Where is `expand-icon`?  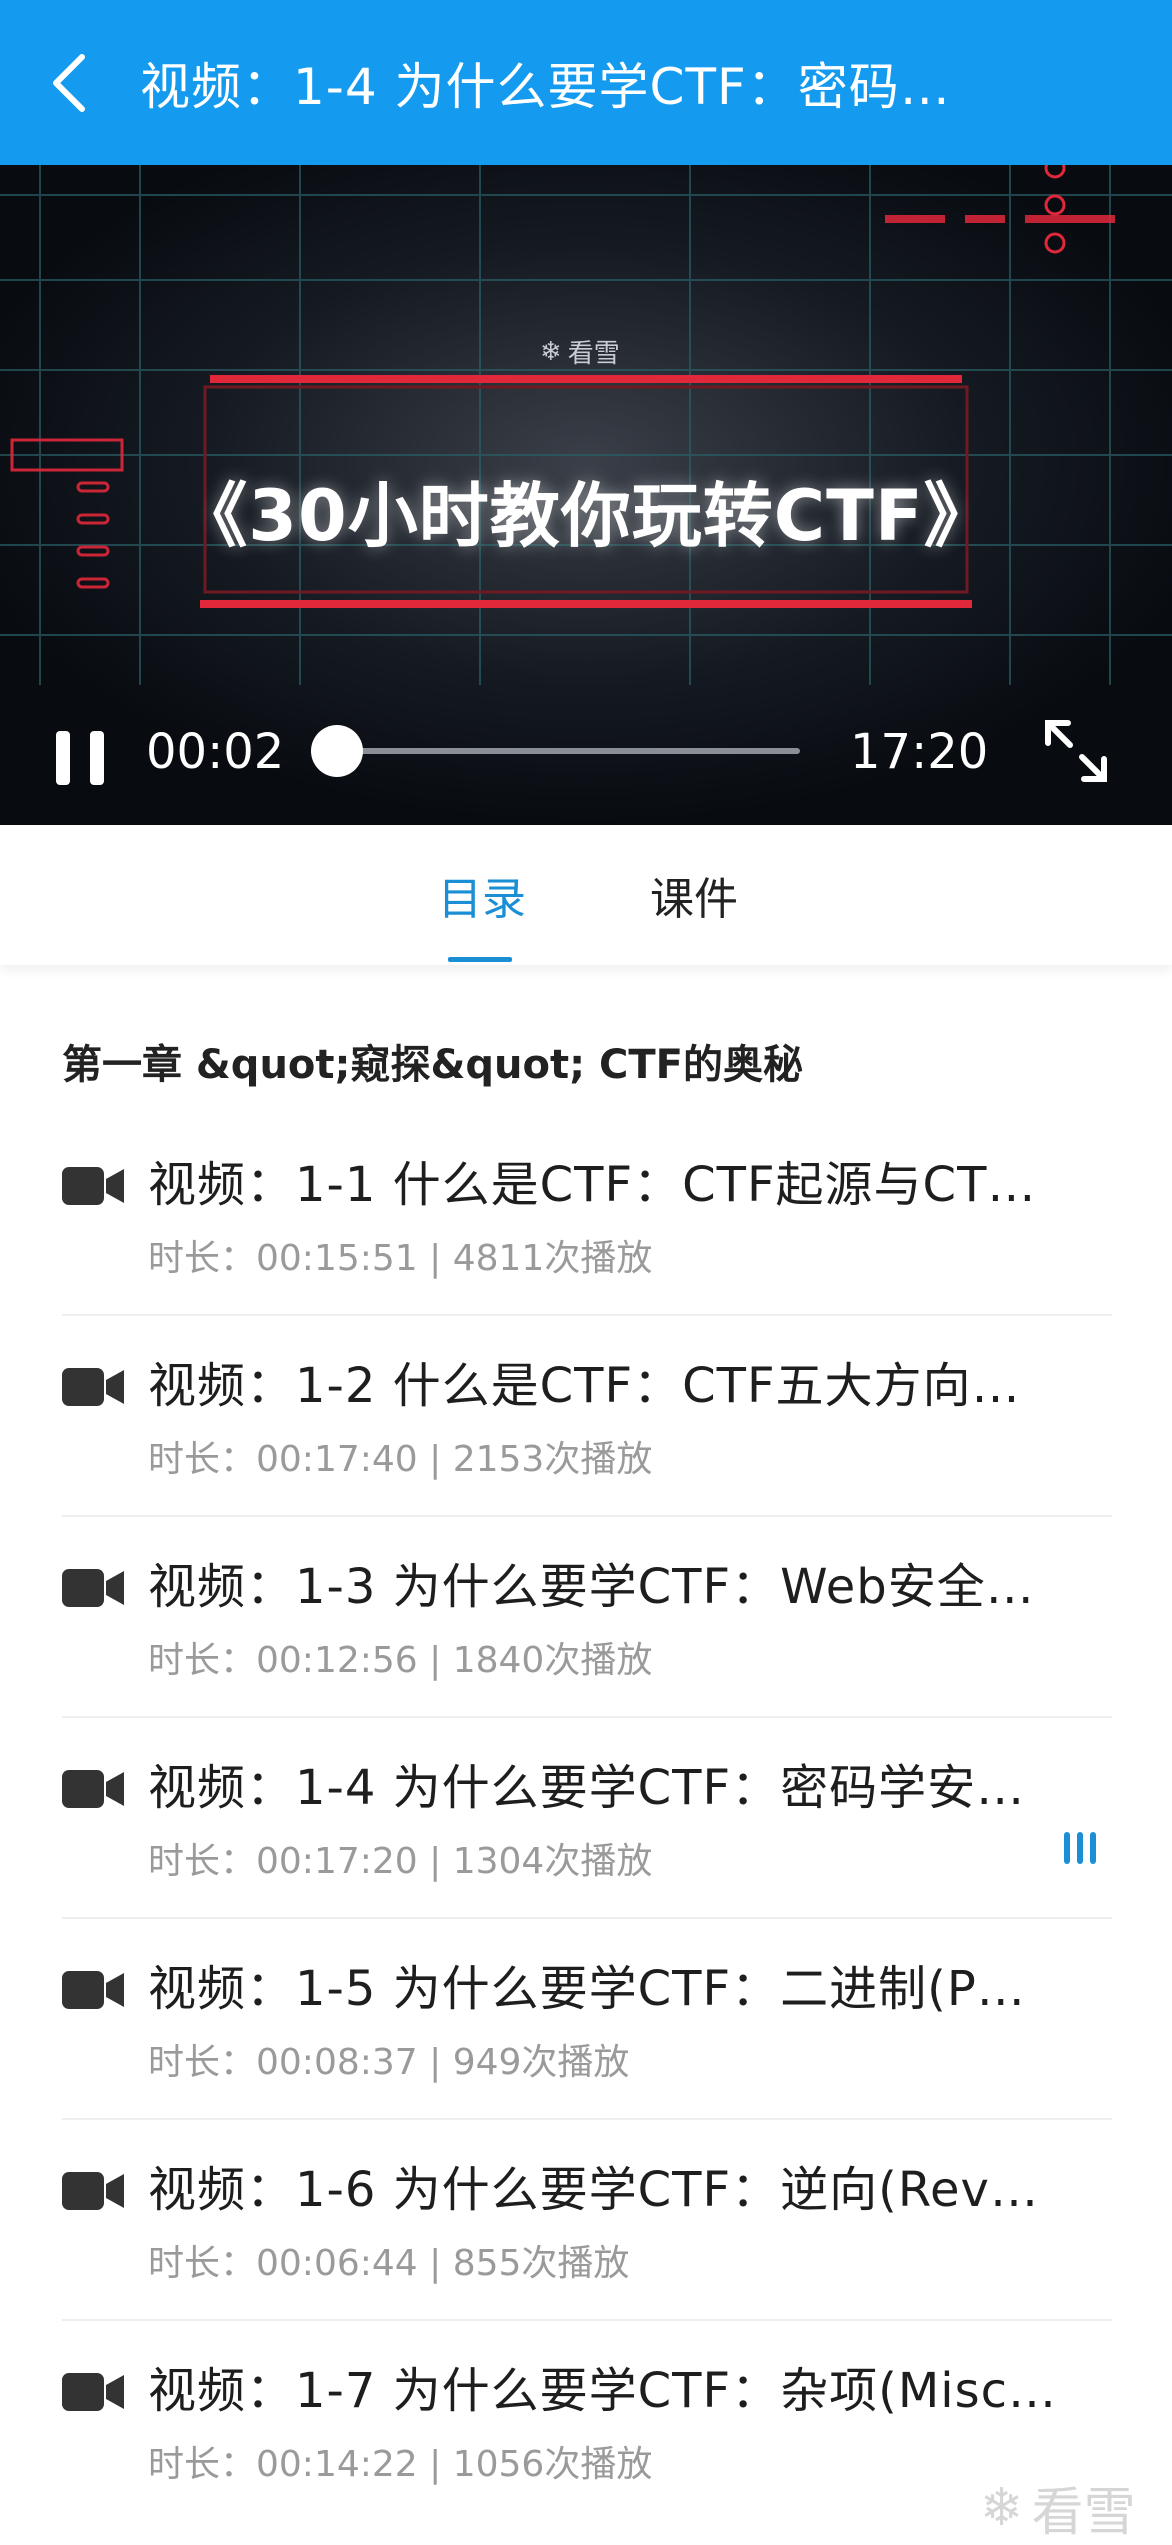
expand-icon is located at coordinates (1076, 751).